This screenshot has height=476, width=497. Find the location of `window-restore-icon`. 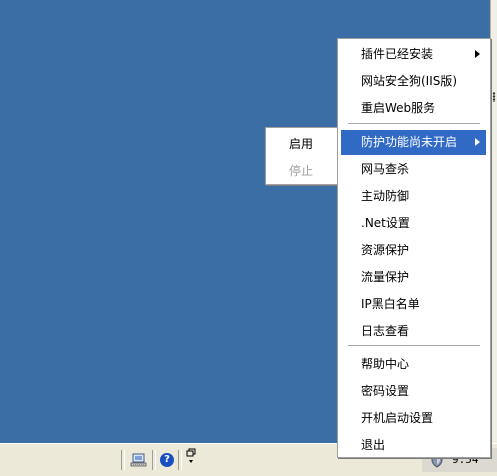

window-restore-icon is located at coordinates (191, 456).